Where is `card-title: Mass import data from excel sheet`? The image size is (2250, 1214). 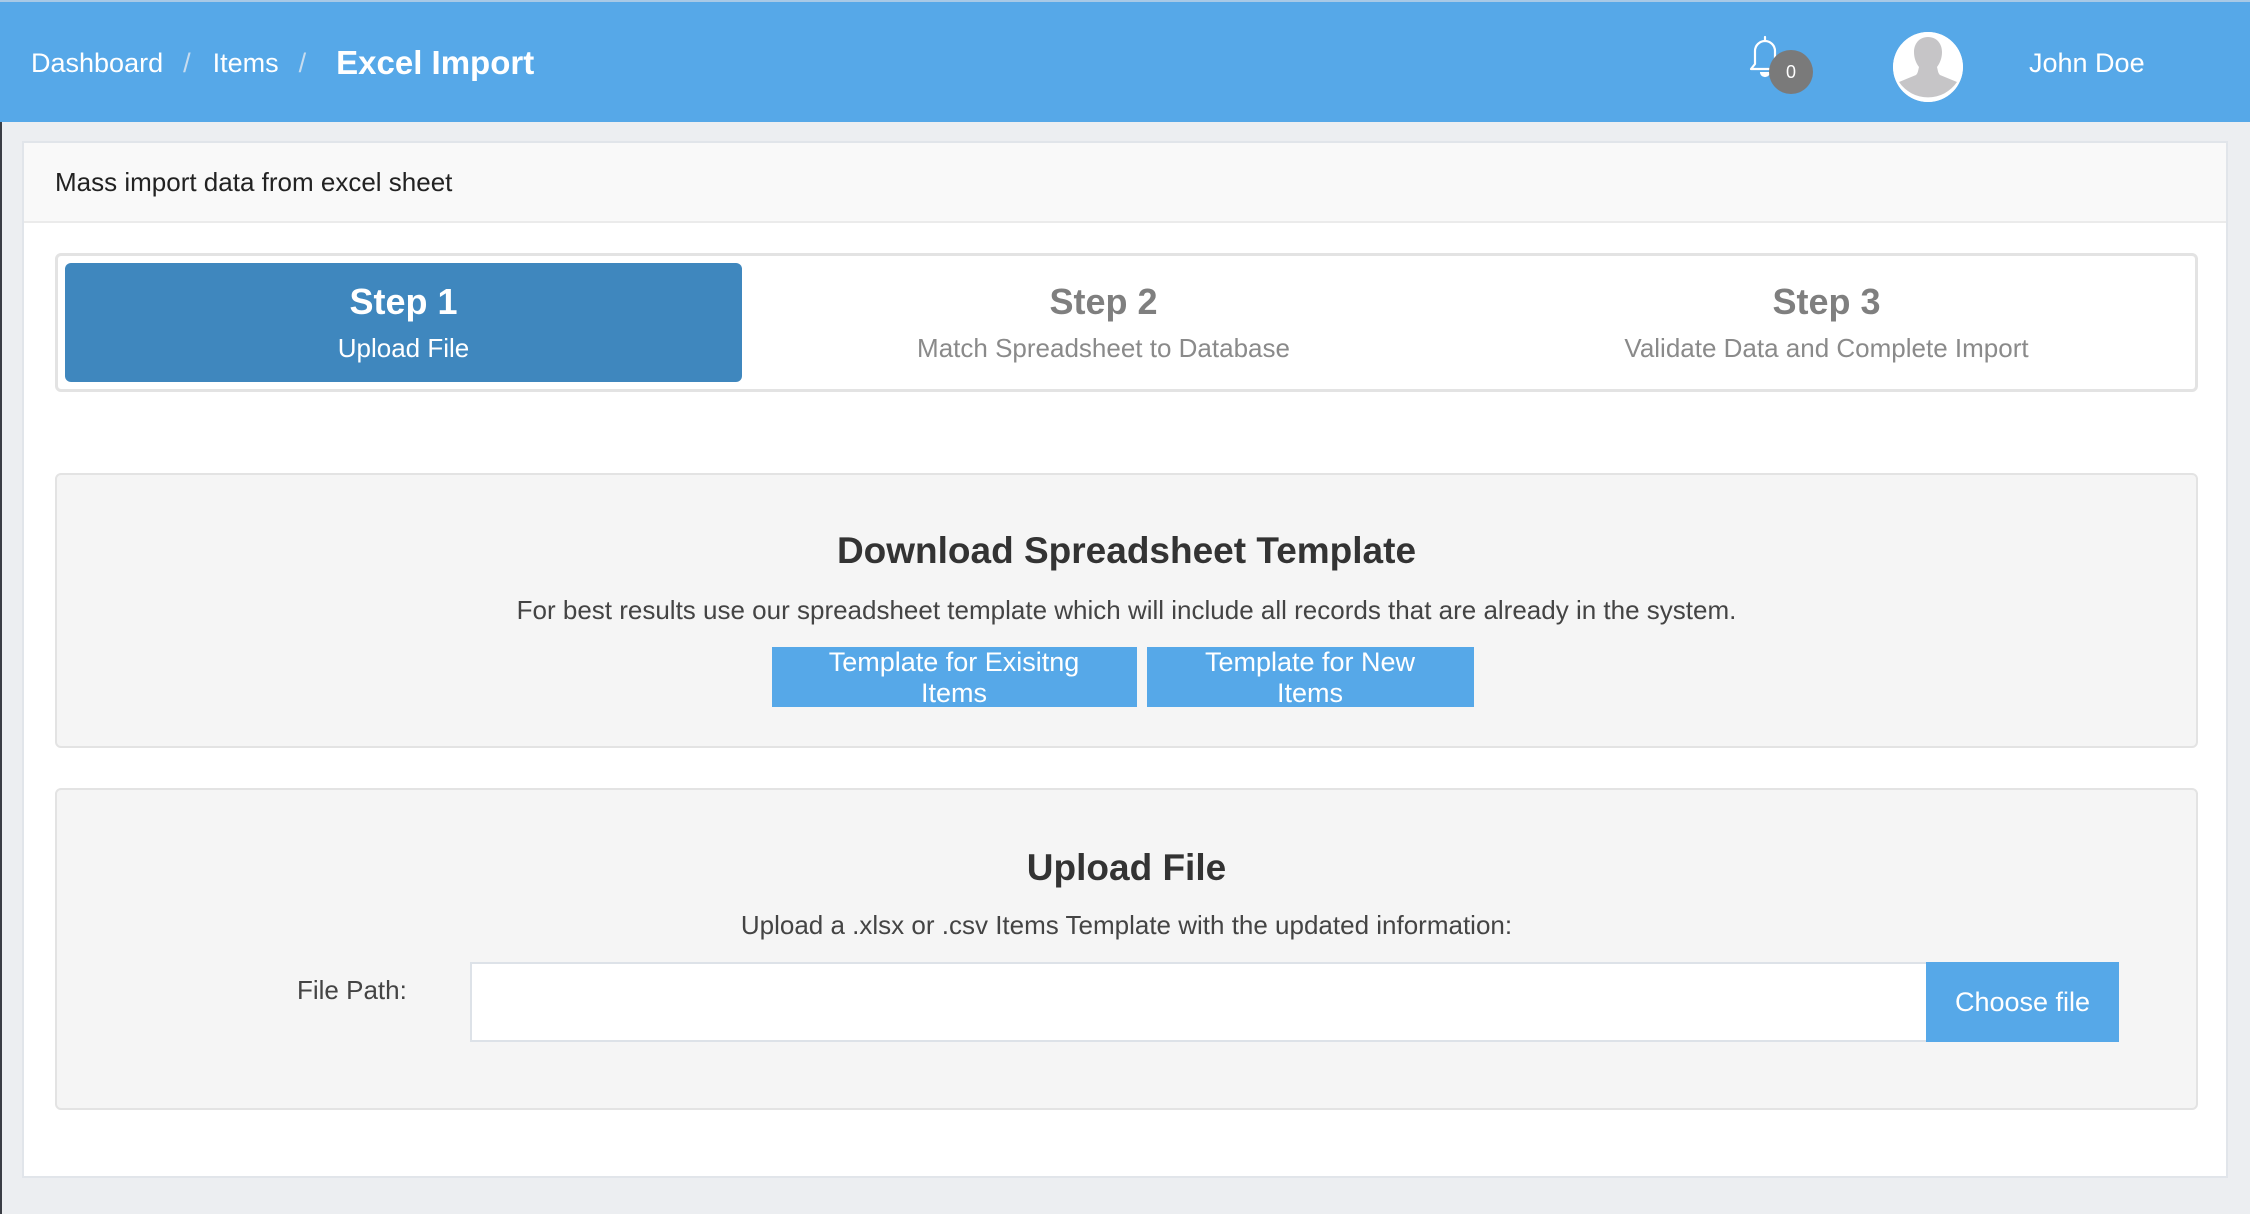 card-title: Mass import data from excel sheet is located at coordinates (1125, 183).